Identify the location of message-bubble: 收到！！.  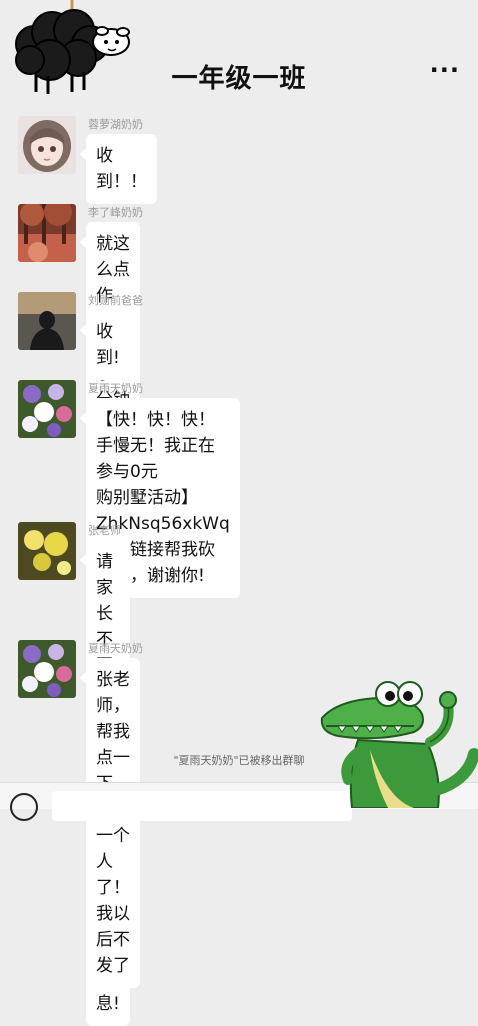
(118, 169).